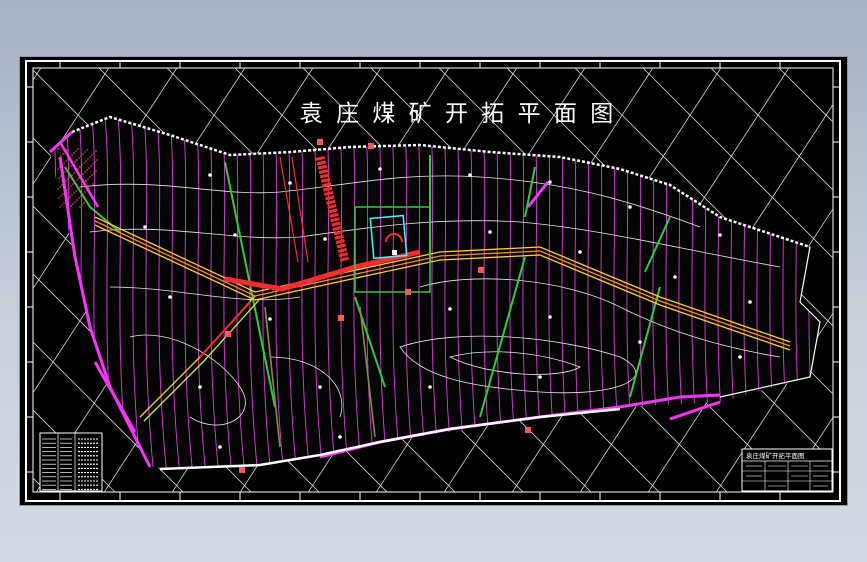 The image size is (867, 562). I want to click on legend-table, so click(71, 462).